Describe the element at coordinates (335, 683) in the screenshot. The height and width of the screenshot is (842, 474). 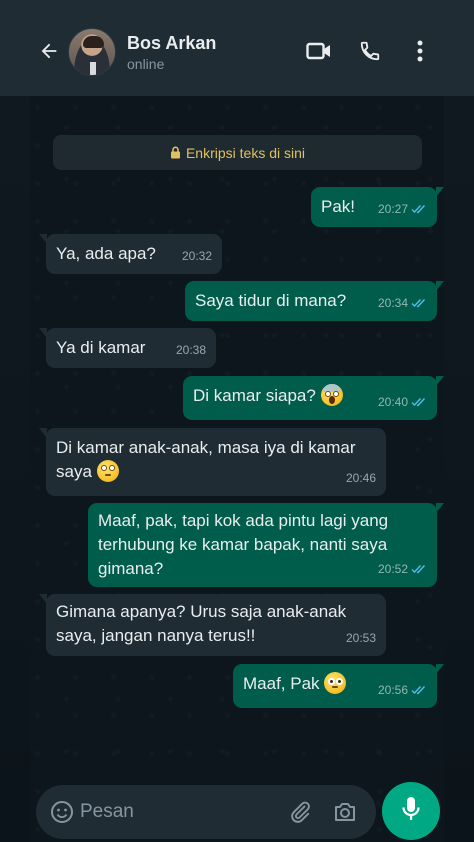
I see `pleading-face-emoji` at that location.